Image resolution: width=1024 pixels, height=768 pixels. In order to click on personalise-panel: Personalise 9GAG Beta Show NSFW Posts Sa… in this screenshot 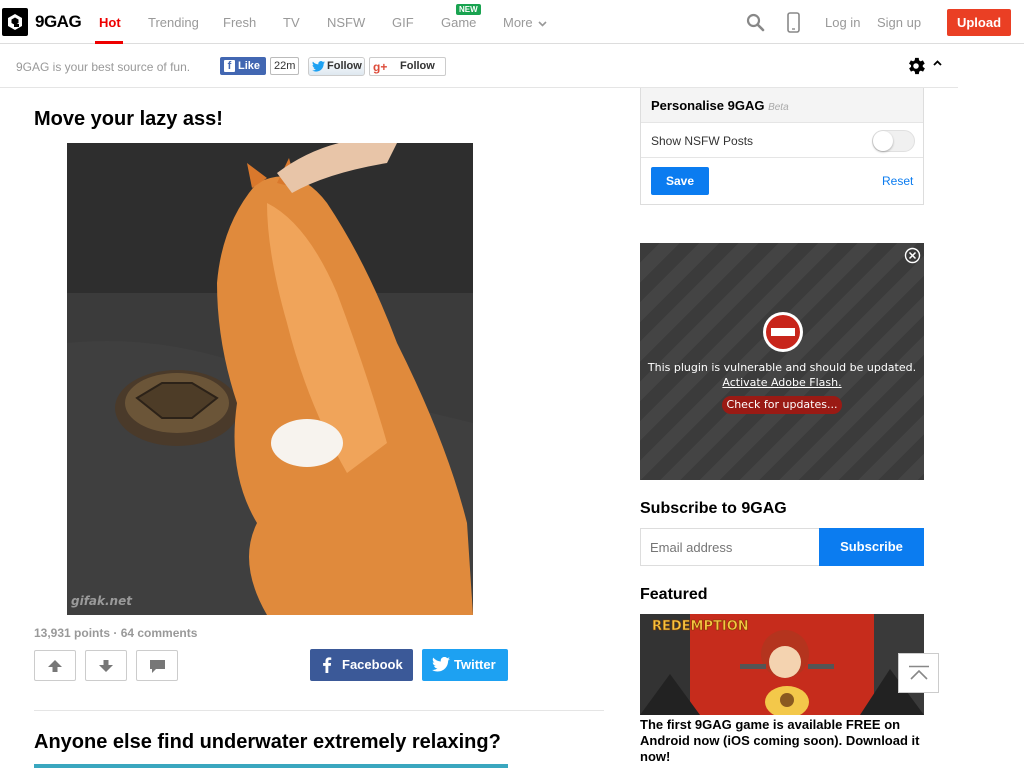, I will do `click(782, 146)`.